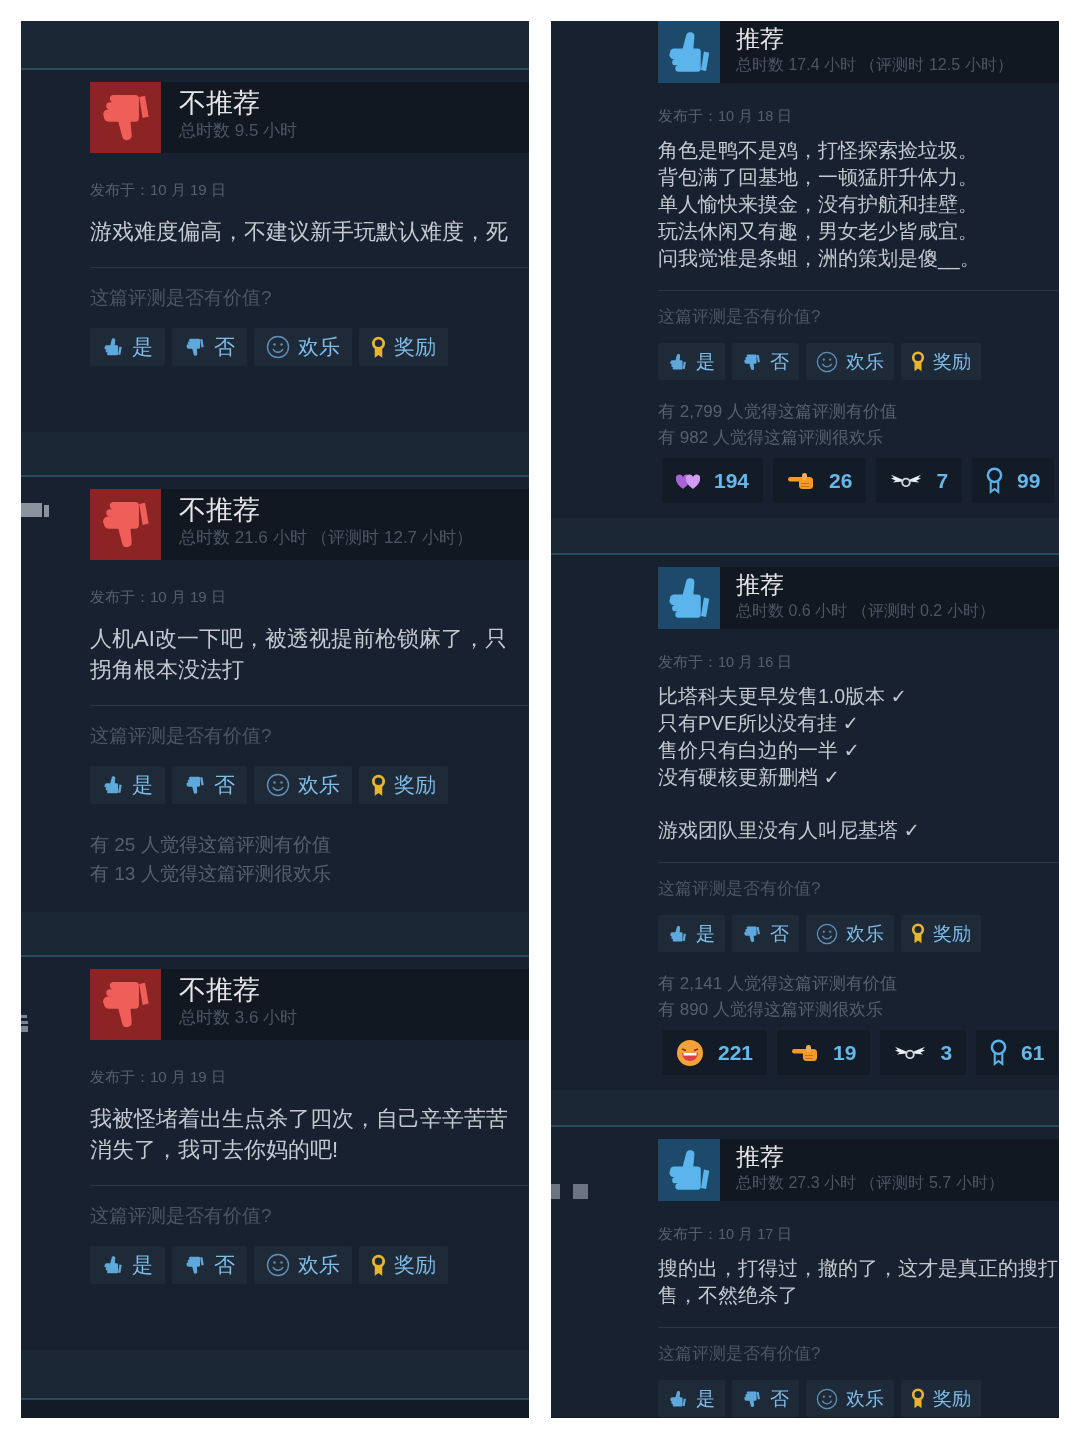 The width and height of the screenshot is (1080, 1441). Describe the element at coordinates (946, 1052) in the screenshot. I see `award-count: 3` at that location.